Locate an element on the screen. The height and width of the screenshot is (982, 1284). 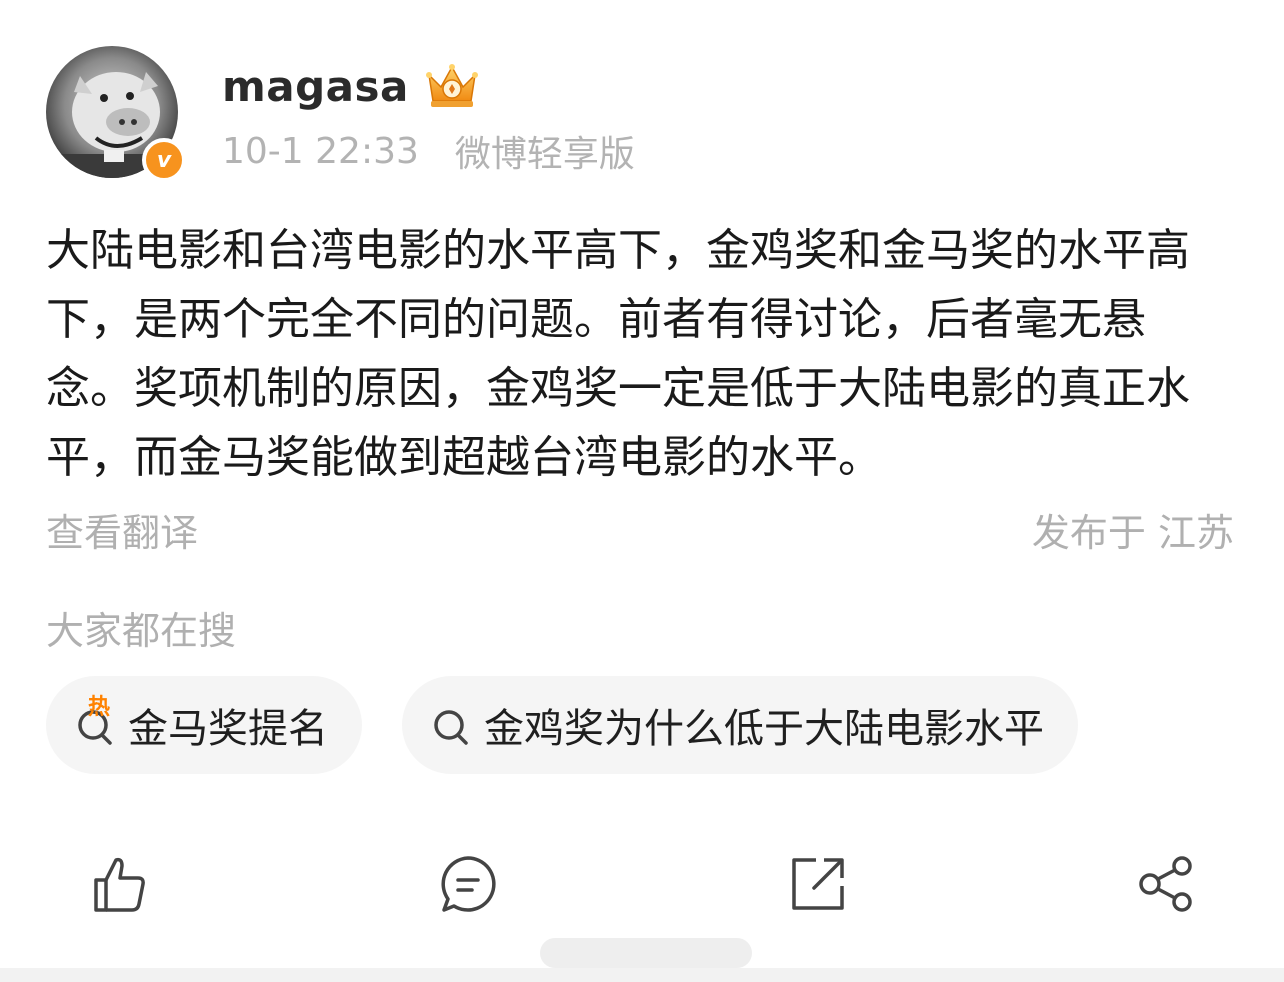
share-icon is located at coordinates (1166, 884).